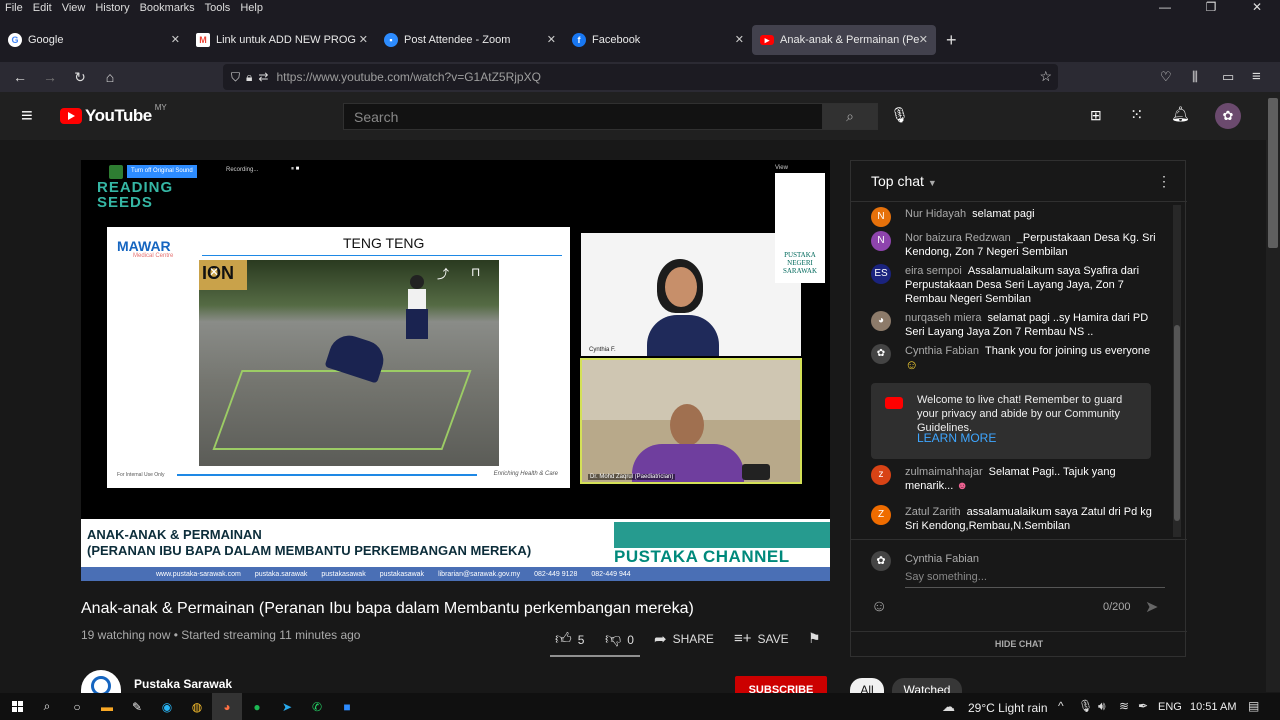 This screenshot has height=720, width=1280. What do you see at coordinates (443, 273) in the screenshot?
I see `share-overlay-icon: ⤴` at bounding box center [443, 273].